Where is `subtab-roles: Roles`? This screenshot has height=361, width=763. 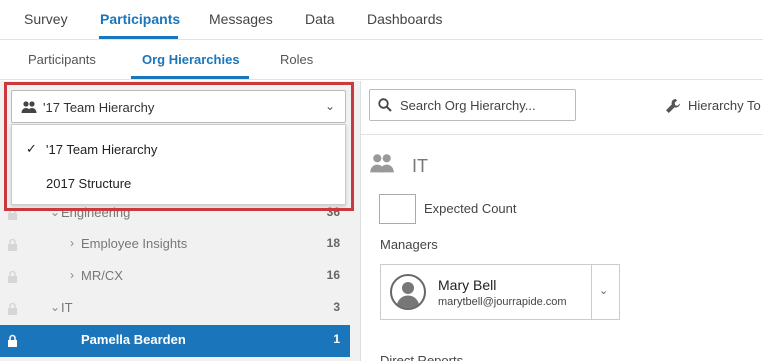 subtab-roles: Roles is located at coordinates (296, 59).